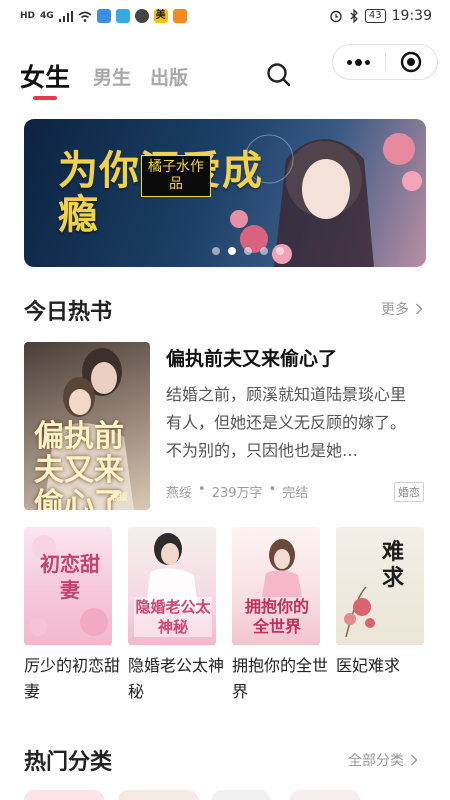 Image resolution: width=450 pixels, height=800 pixels. Describe the element at coordinates (179, 493) in the screenshot. I see `book-author: 燕绥` at that location.